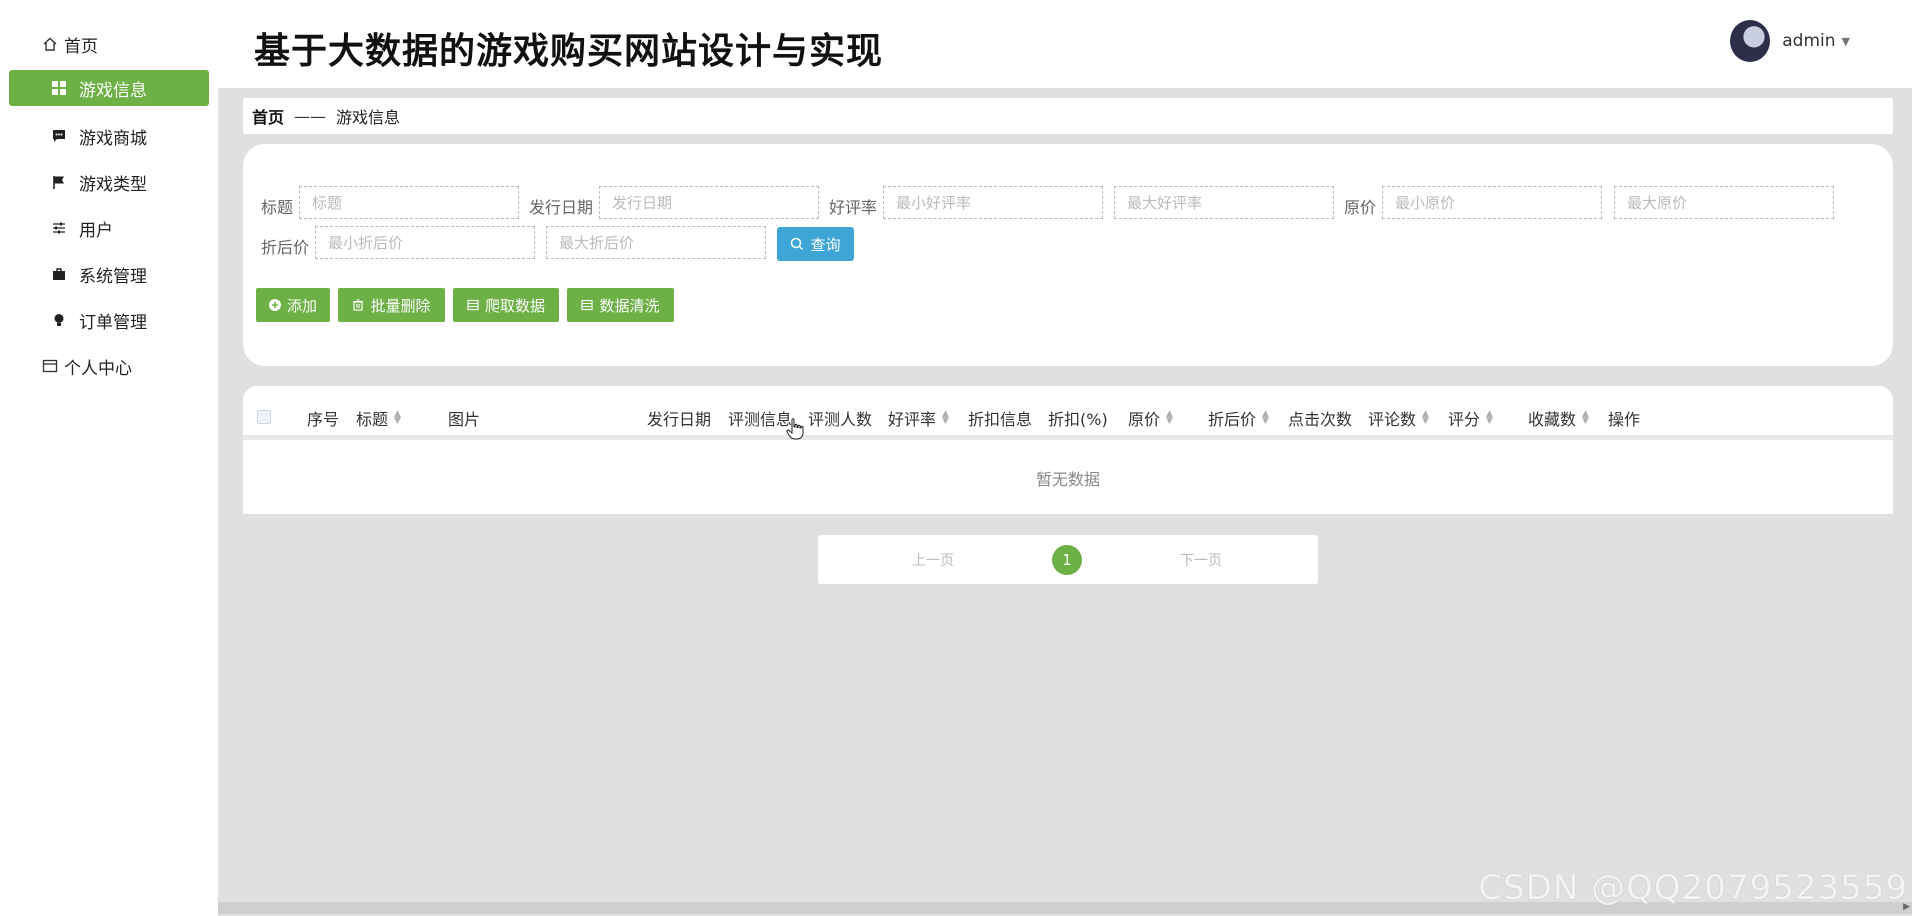  I want to click on clean-button: 数据清洗, so click(620, 305).